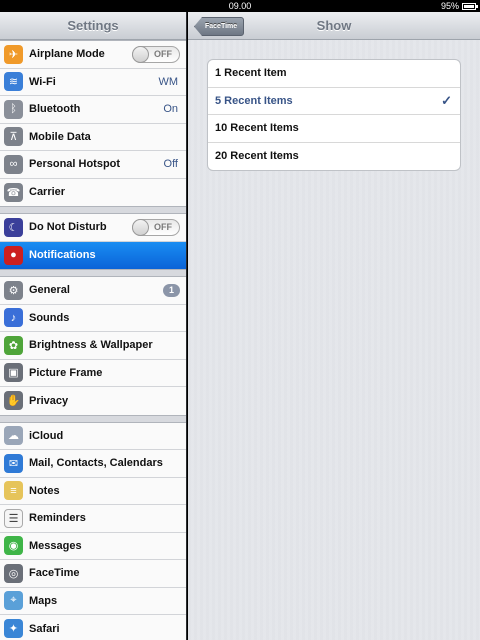 This screenshot has height=640, width=480. What do you see at coordinates (13, 192) in the screenshot?
I see `phone-icon: ☎` at bounding box center [13, 192].